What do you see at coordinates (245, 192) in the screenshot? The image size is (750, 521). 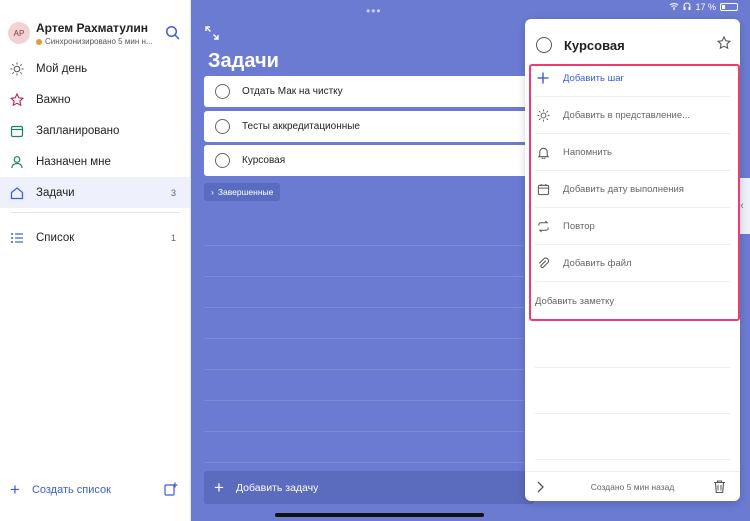 I see `completed-label: Завершенные` at bounding box center [245, 192].